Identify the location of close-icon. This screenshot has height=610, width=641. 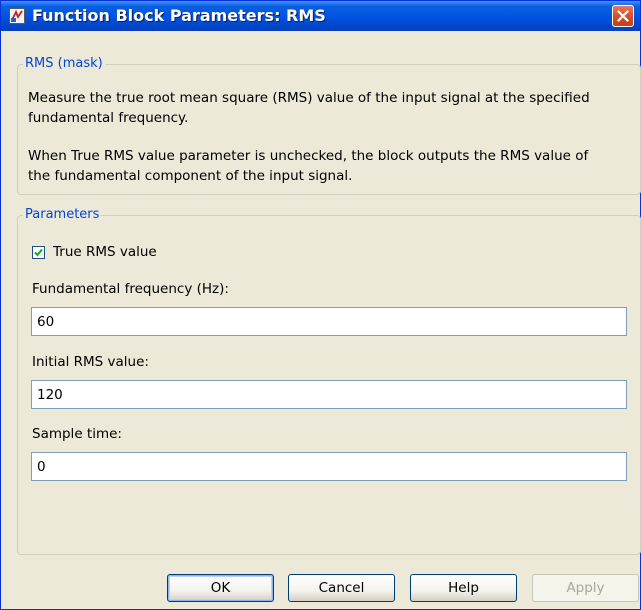
(623, 16).